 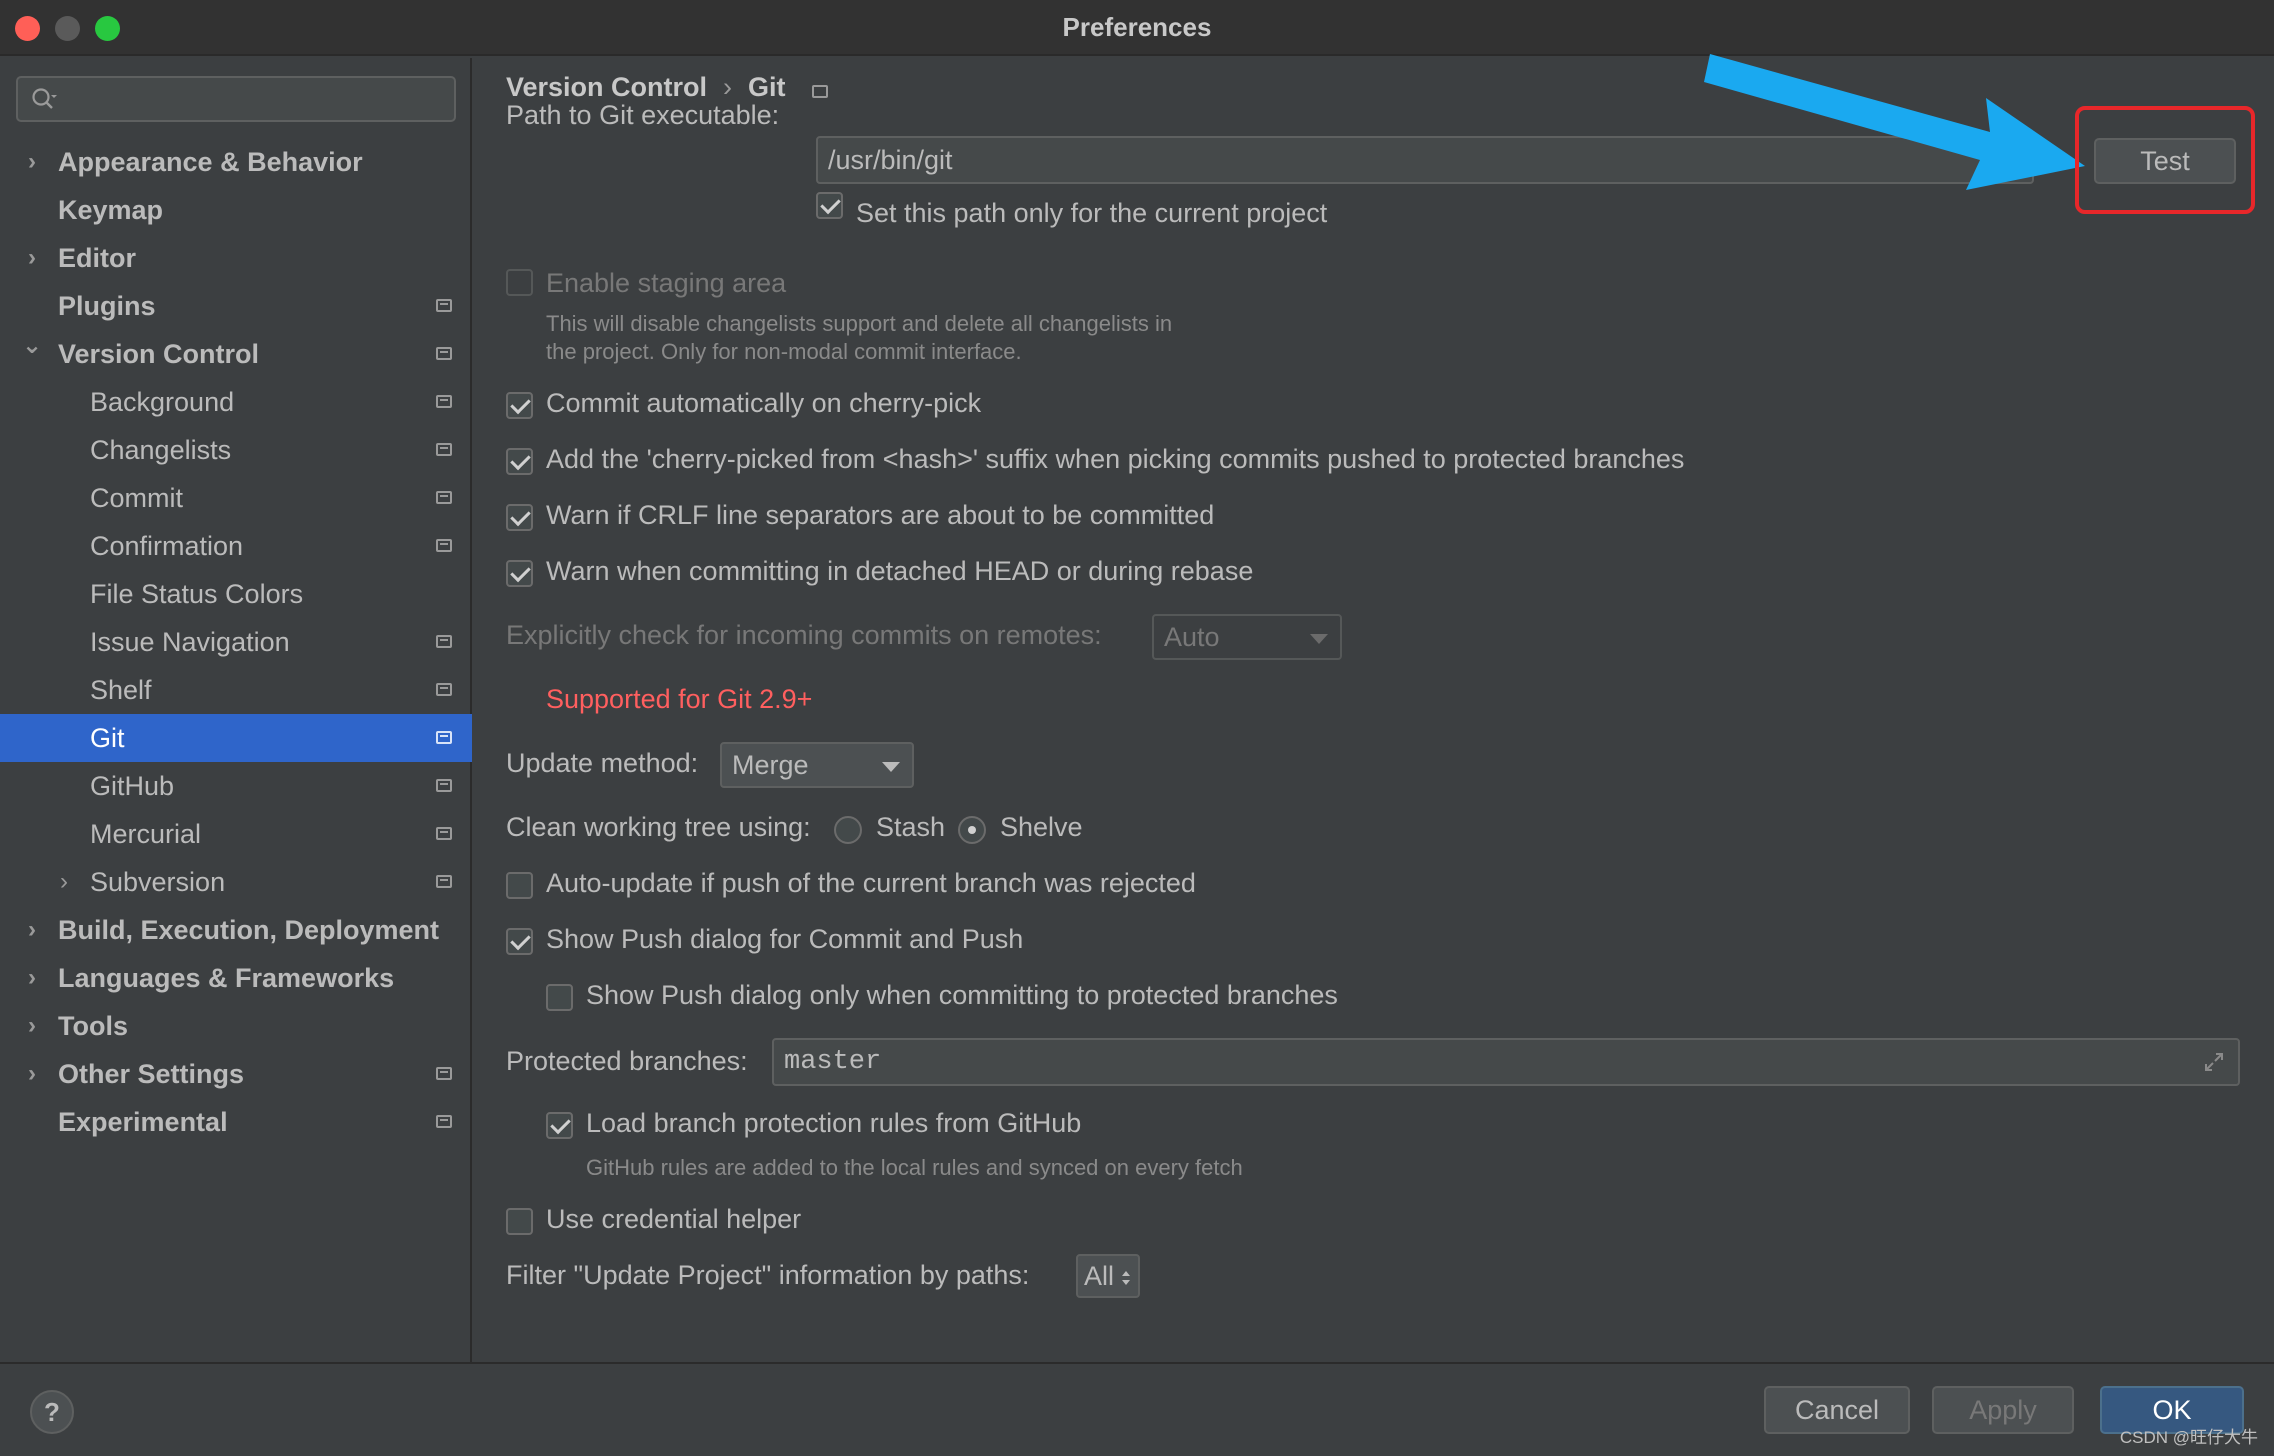 I want to click on staging-area-checkbox, so click(x=519, y=282).